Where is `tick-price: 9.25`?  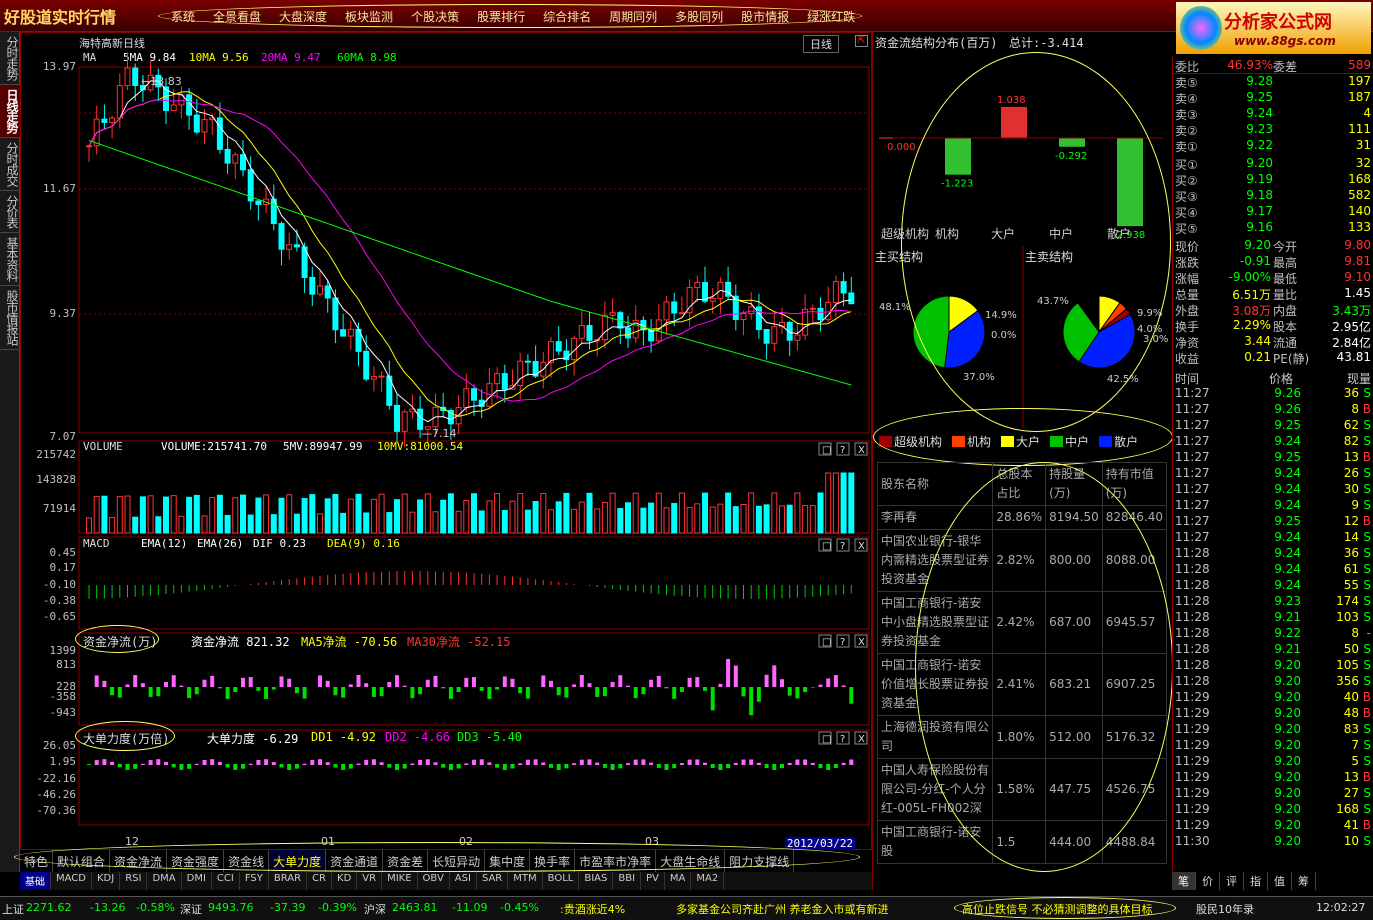
tick-price: 9.25 is located at coordinates (1287, 457).